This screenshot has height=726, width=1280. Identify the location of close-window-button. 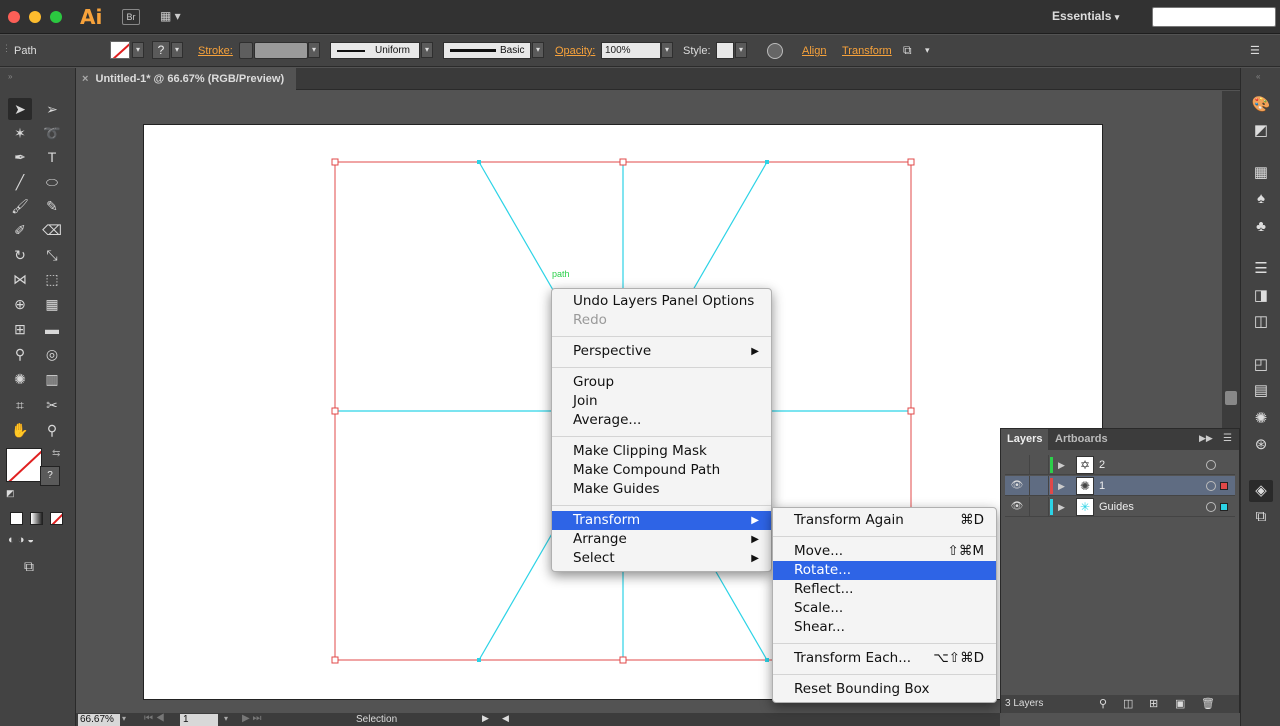
(14, 17).